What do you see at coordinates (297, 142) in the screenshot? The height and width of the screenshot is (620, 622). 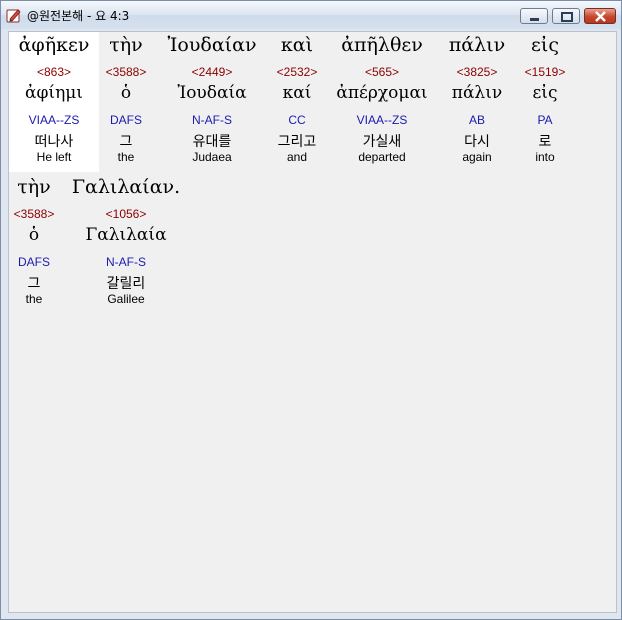 I see `korean-gloss: 그리고` at bounding box center [297, 142].